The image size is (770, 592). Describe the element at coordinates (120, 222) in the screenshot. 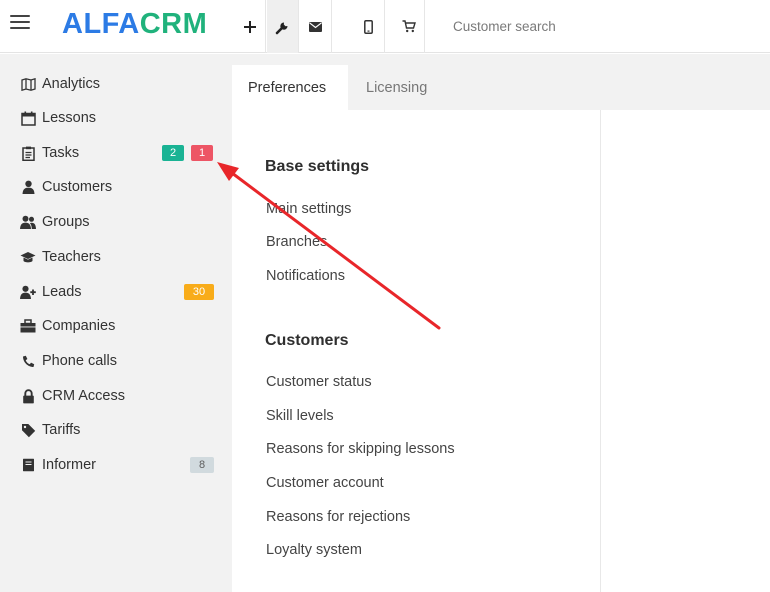

I see `sidebar-item-groups: Groups` at that location.